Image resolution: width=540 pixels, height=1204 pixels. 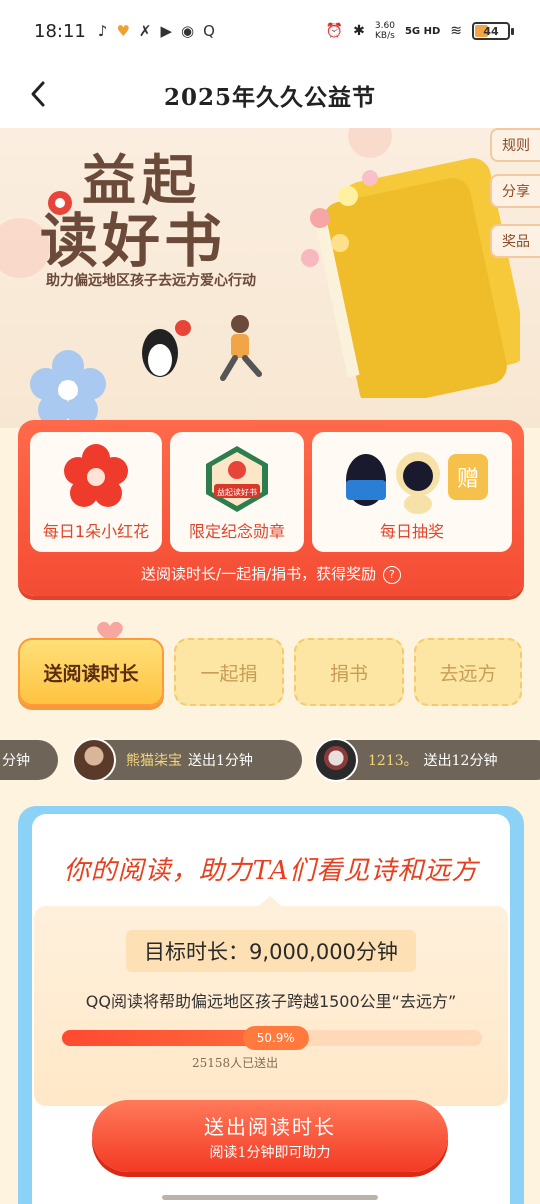 I want to click on progress-label: 50.9%, so click(x=275, y=1038).